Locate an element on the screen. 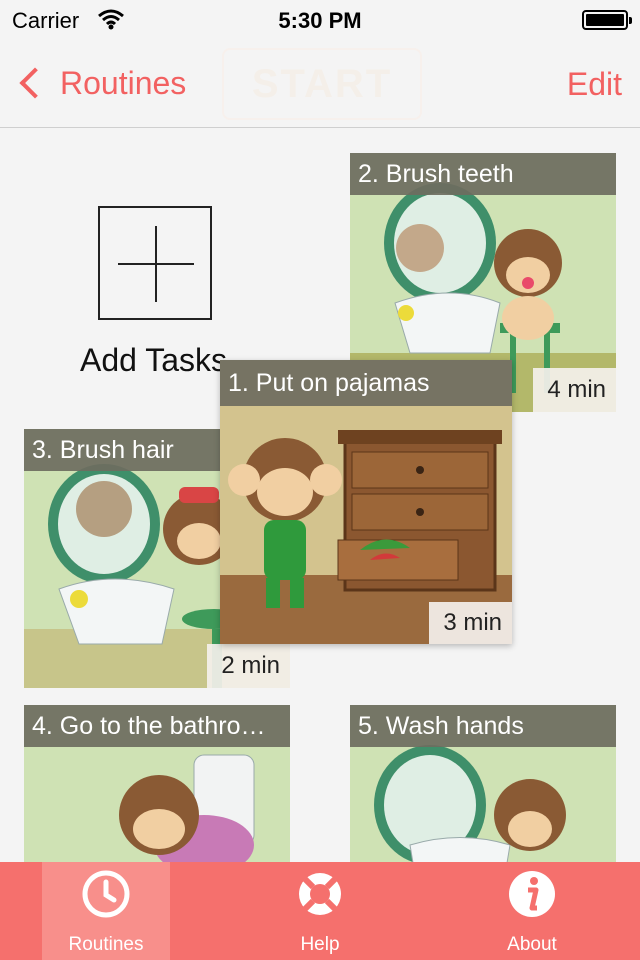 The width and height of the screenshot is (640, 960). tab-about: About is located at coordinates (532, 911).